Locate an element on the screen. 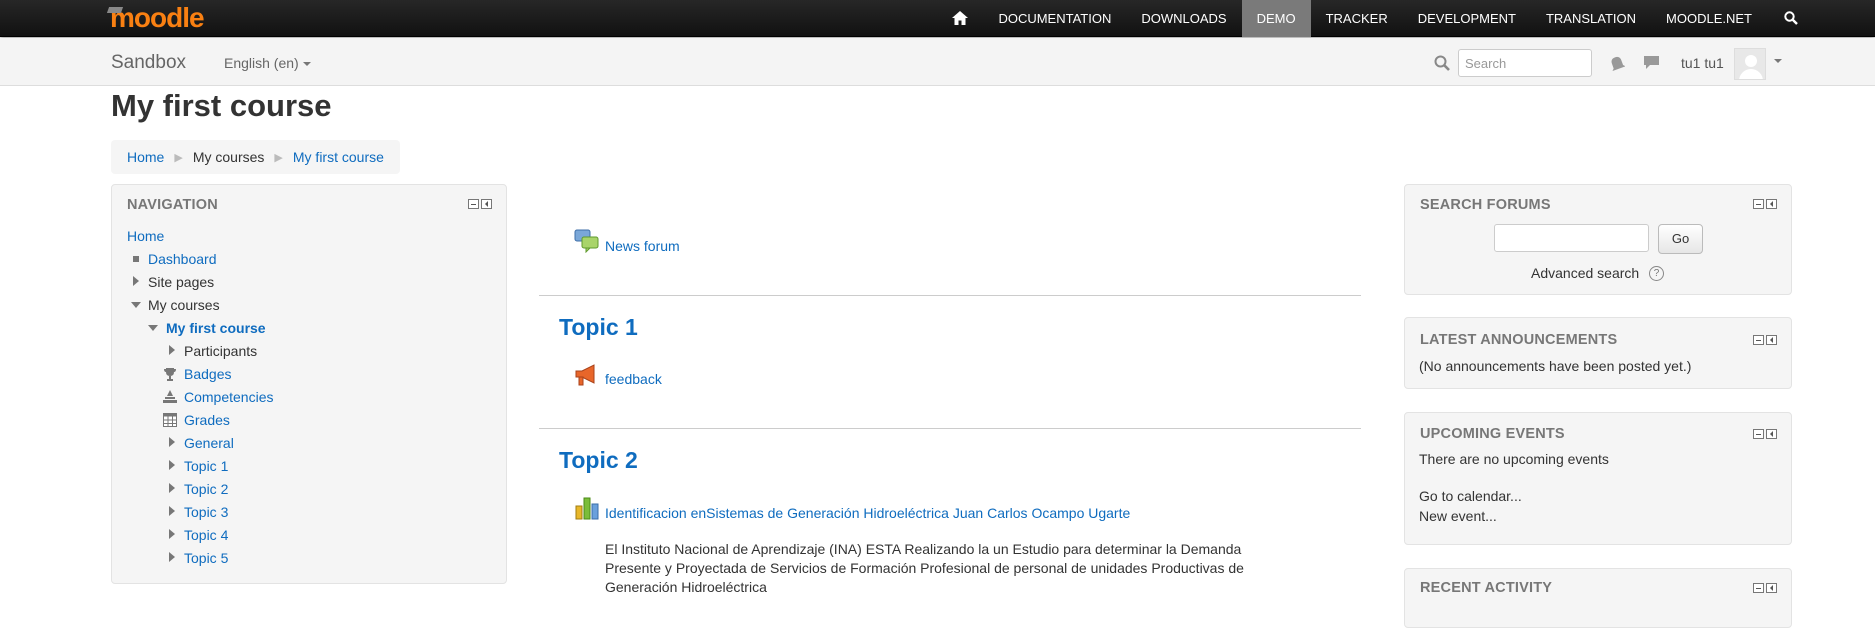 The height and width of the screenshot is (628, 1875). messages-icon is located at coordinates (1651, 62).